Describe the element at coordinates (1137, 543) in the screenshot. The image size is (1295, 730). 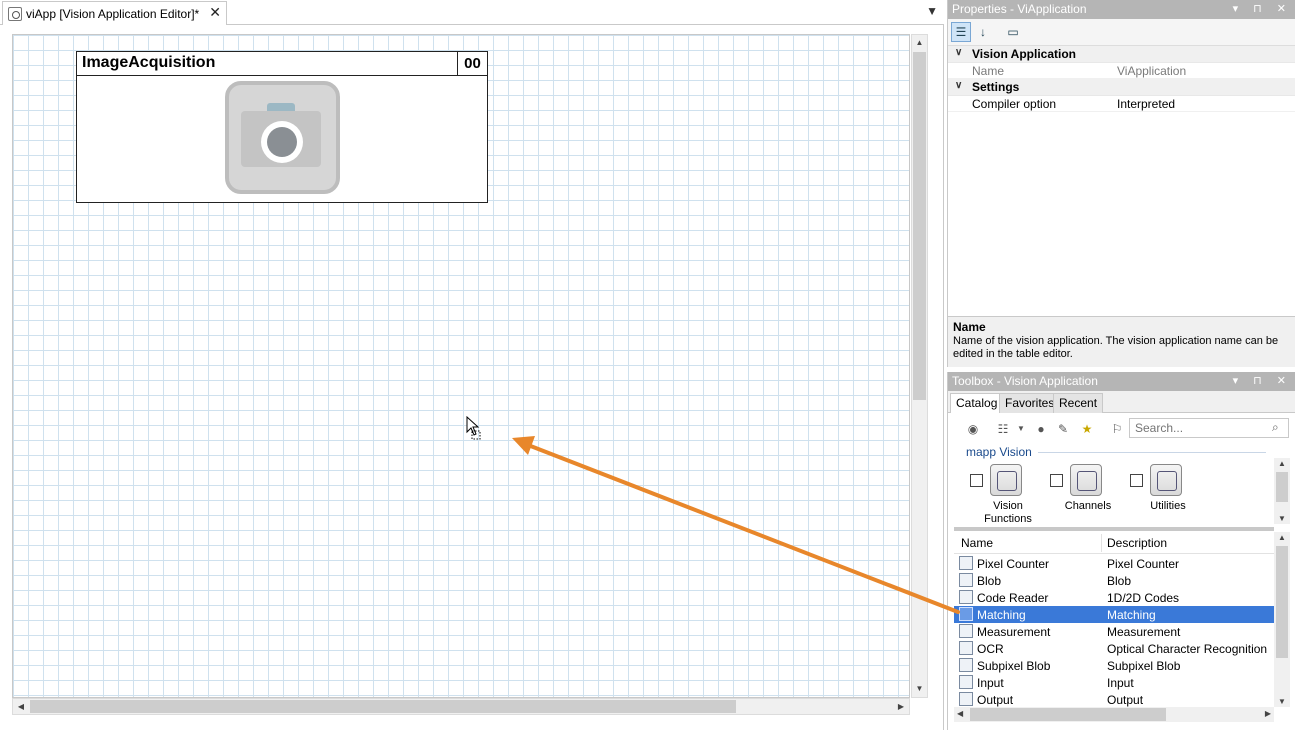
I see `column-header-description: Description` at that location.